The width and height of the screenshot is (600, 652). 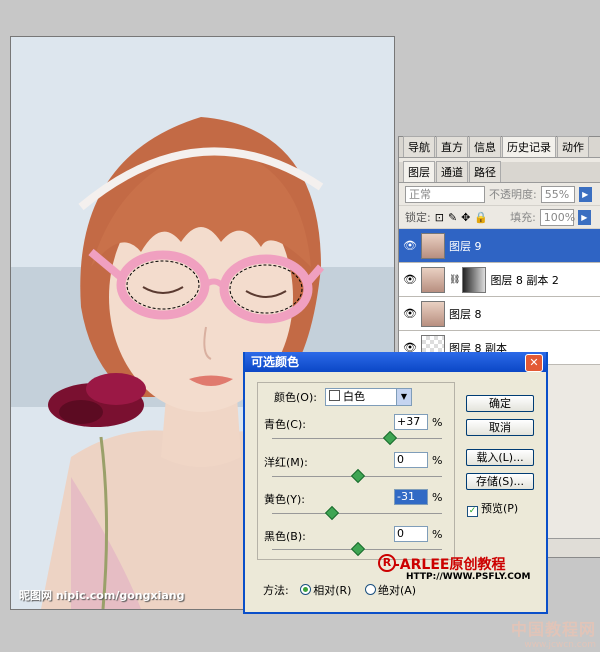 I want to click on magenta-slider-knob, so click(x=358, y=476).